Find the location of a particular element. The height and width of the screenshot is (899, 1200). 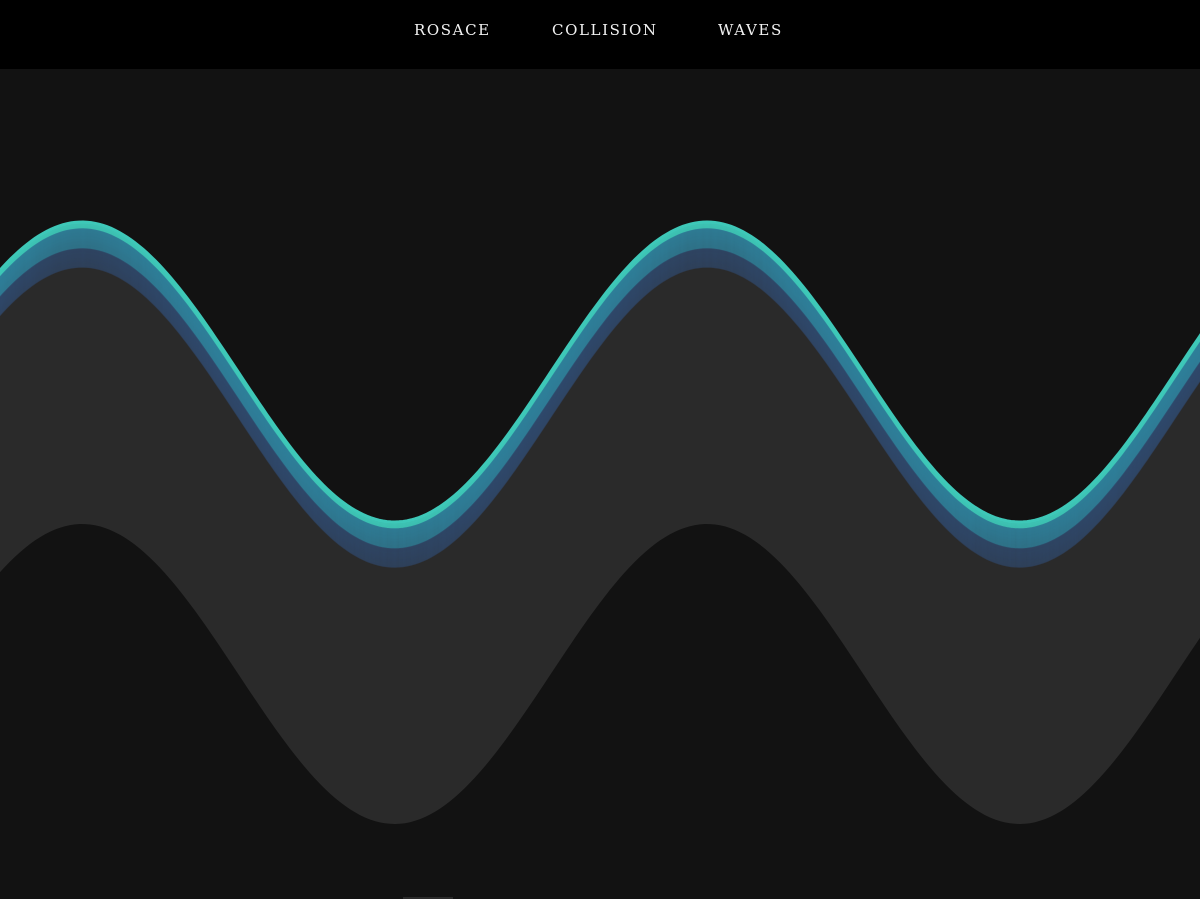

nav-link-waves: WAVES is located at coordinates (750, 30).